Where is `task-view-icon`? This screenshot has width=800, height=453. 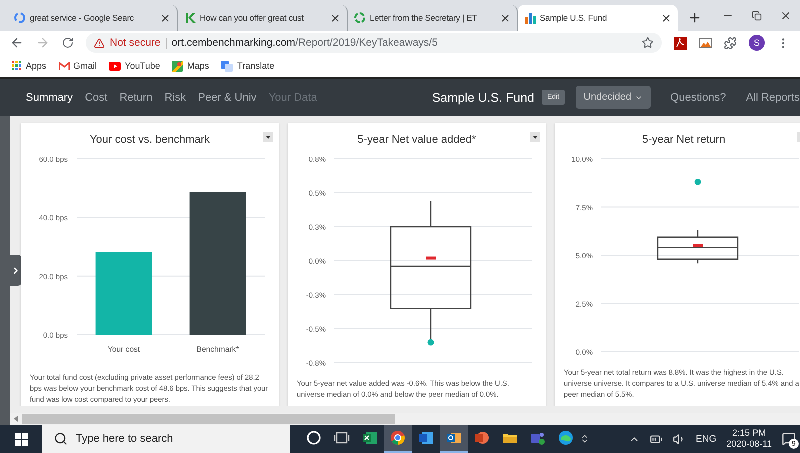
task-view-icon is located at coordinates (342, 438).